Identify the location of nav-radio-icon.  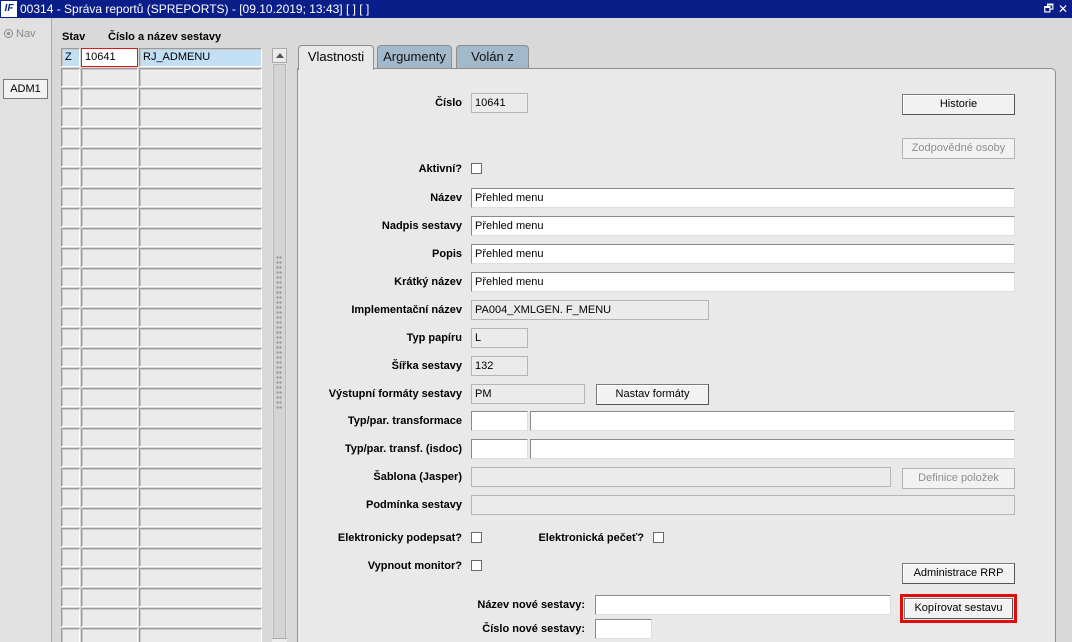
(8, 33).